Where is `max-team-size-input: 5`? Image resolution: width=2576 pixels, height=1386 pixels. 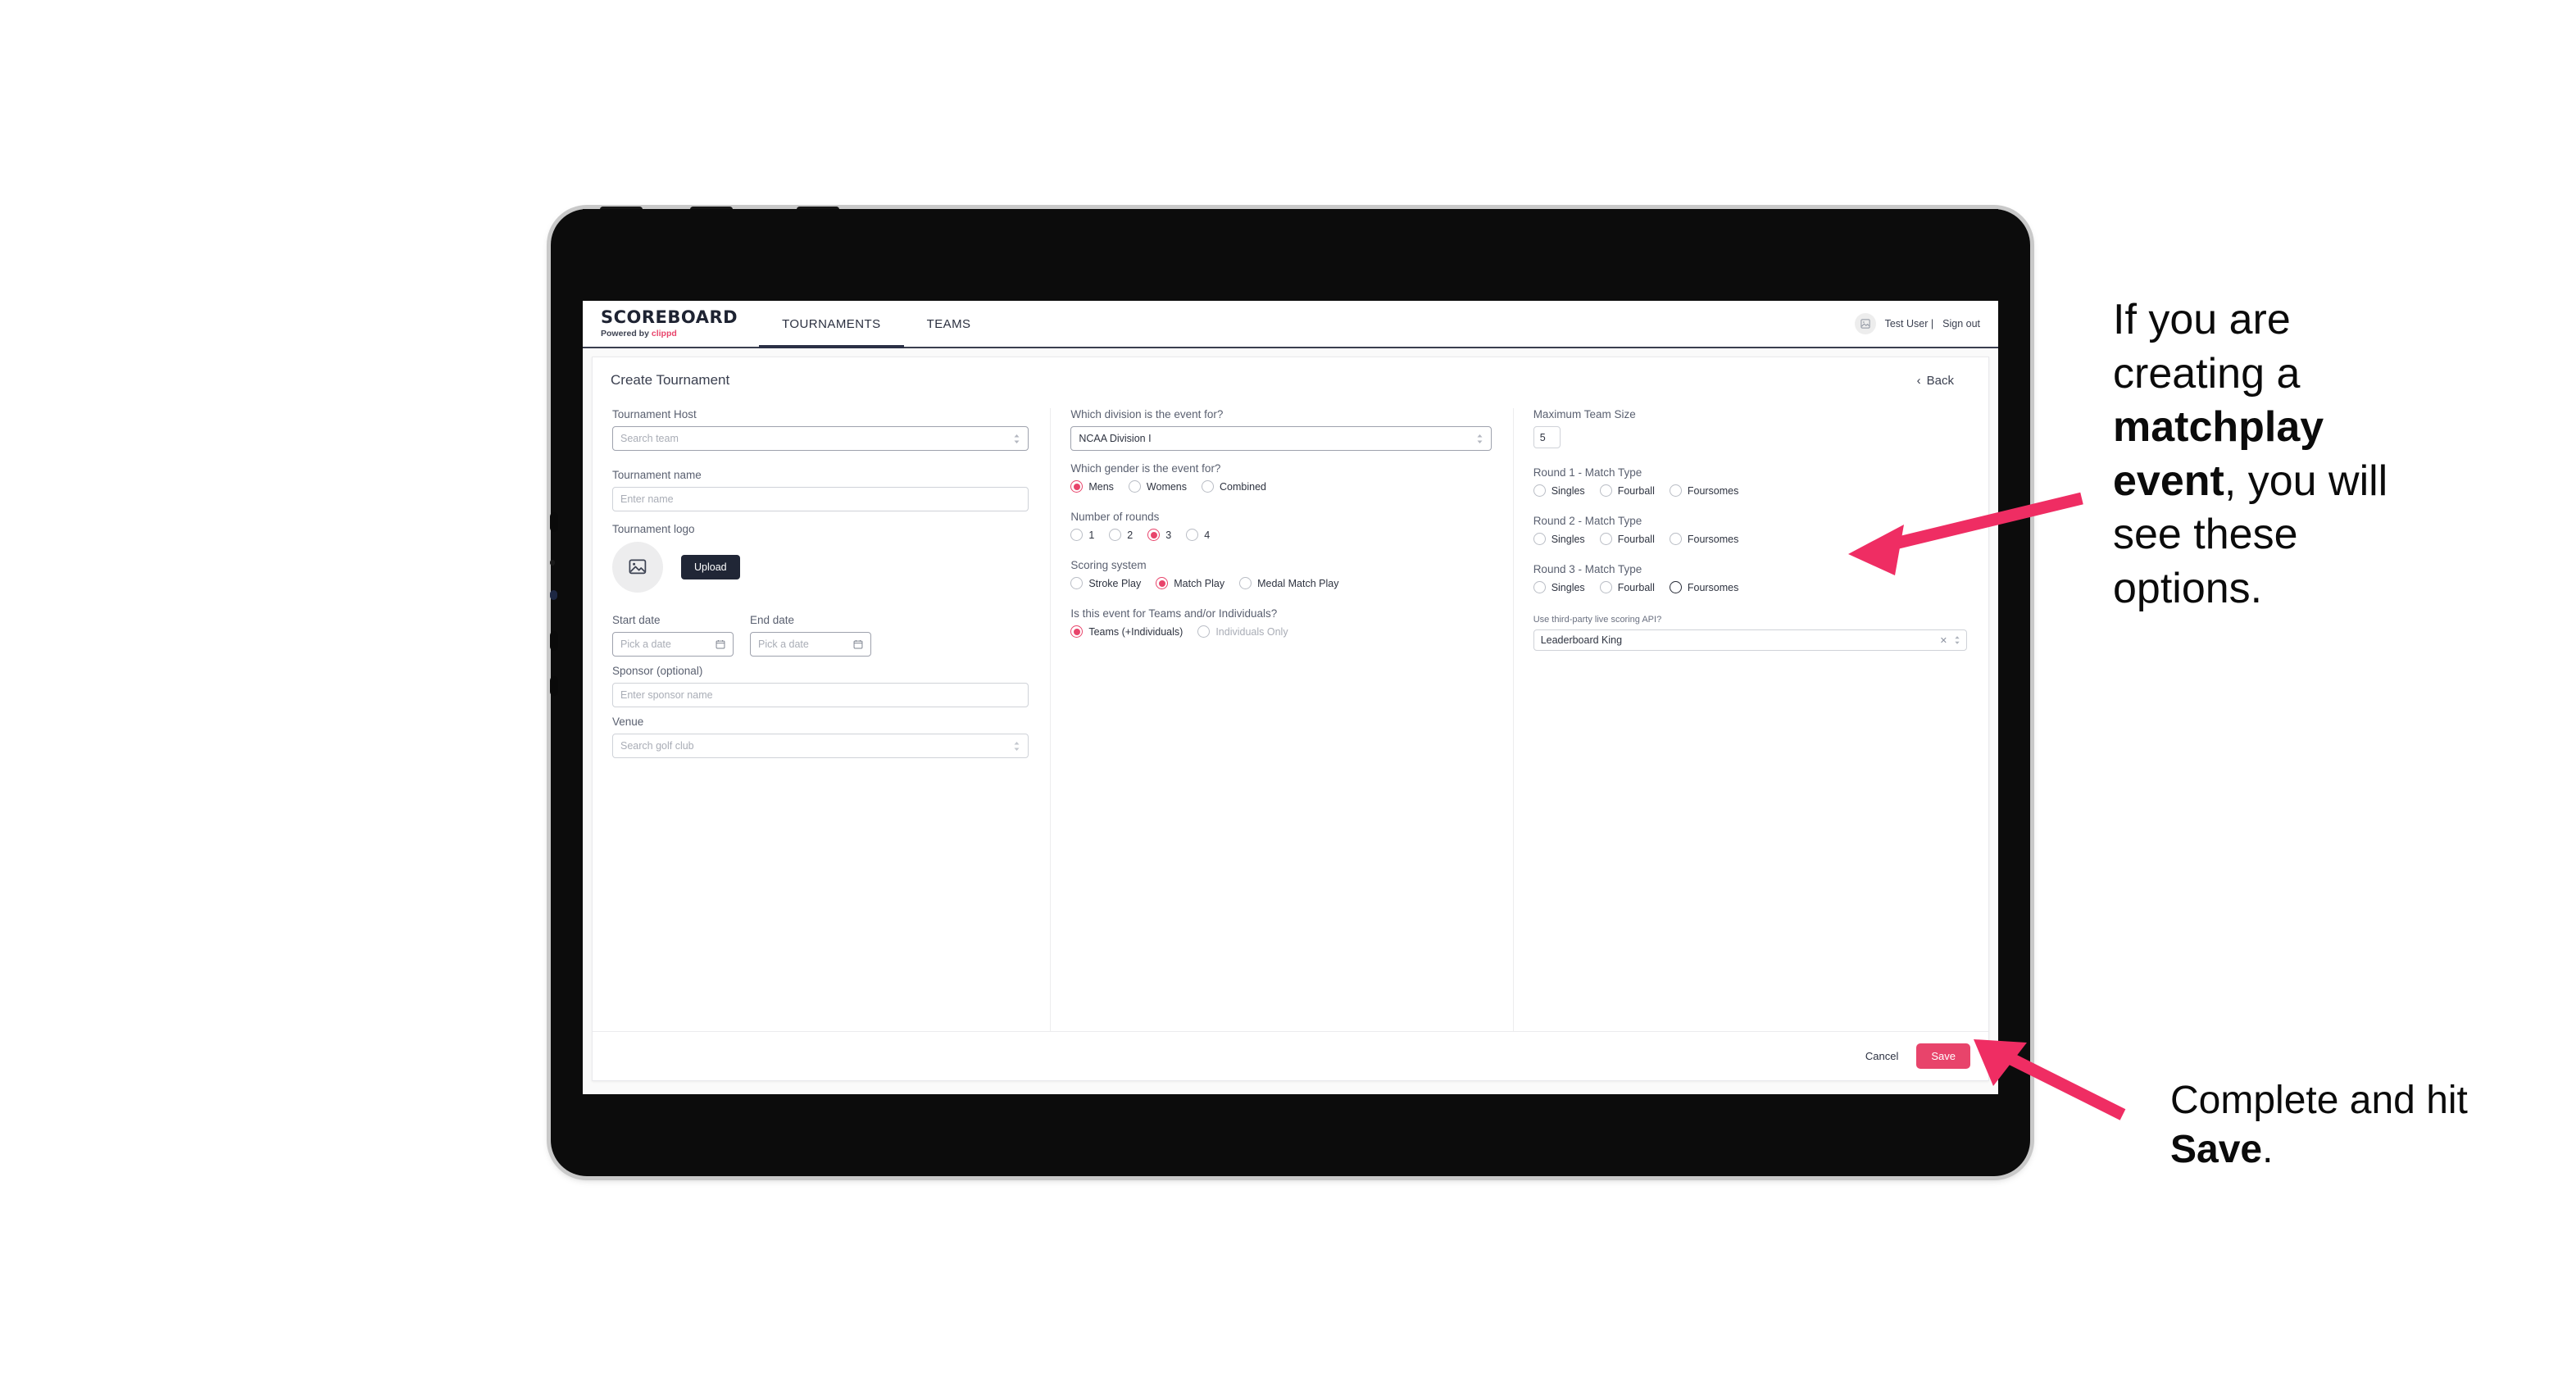 max-team-size-input: 5 is located at coordinates (1547, 437).